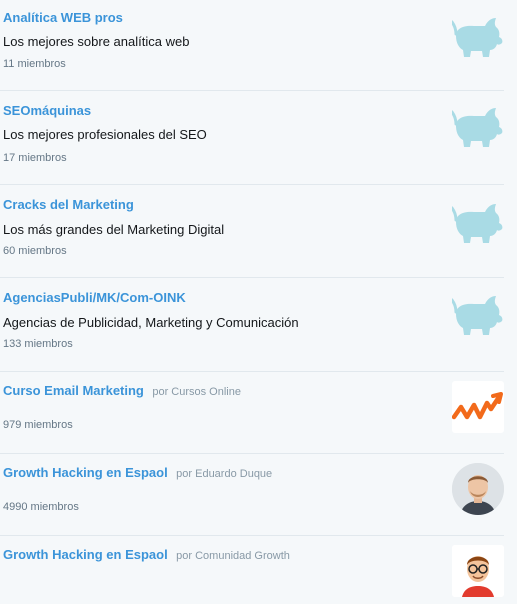 This screenshot has width=517, height=604. Describe the element at coordinates (35, 158) in the screenshot. I see `members-count: 17 miembros` at that location.